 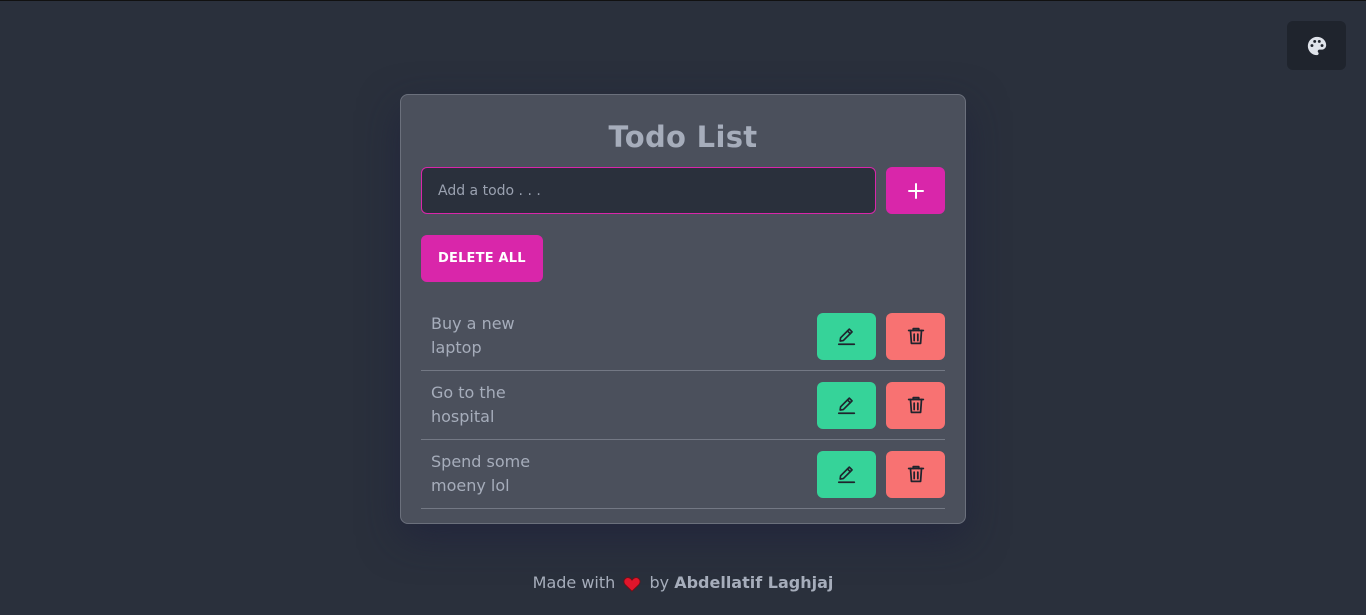 I want to click on footer-by: by, so click(x=659, y=582).